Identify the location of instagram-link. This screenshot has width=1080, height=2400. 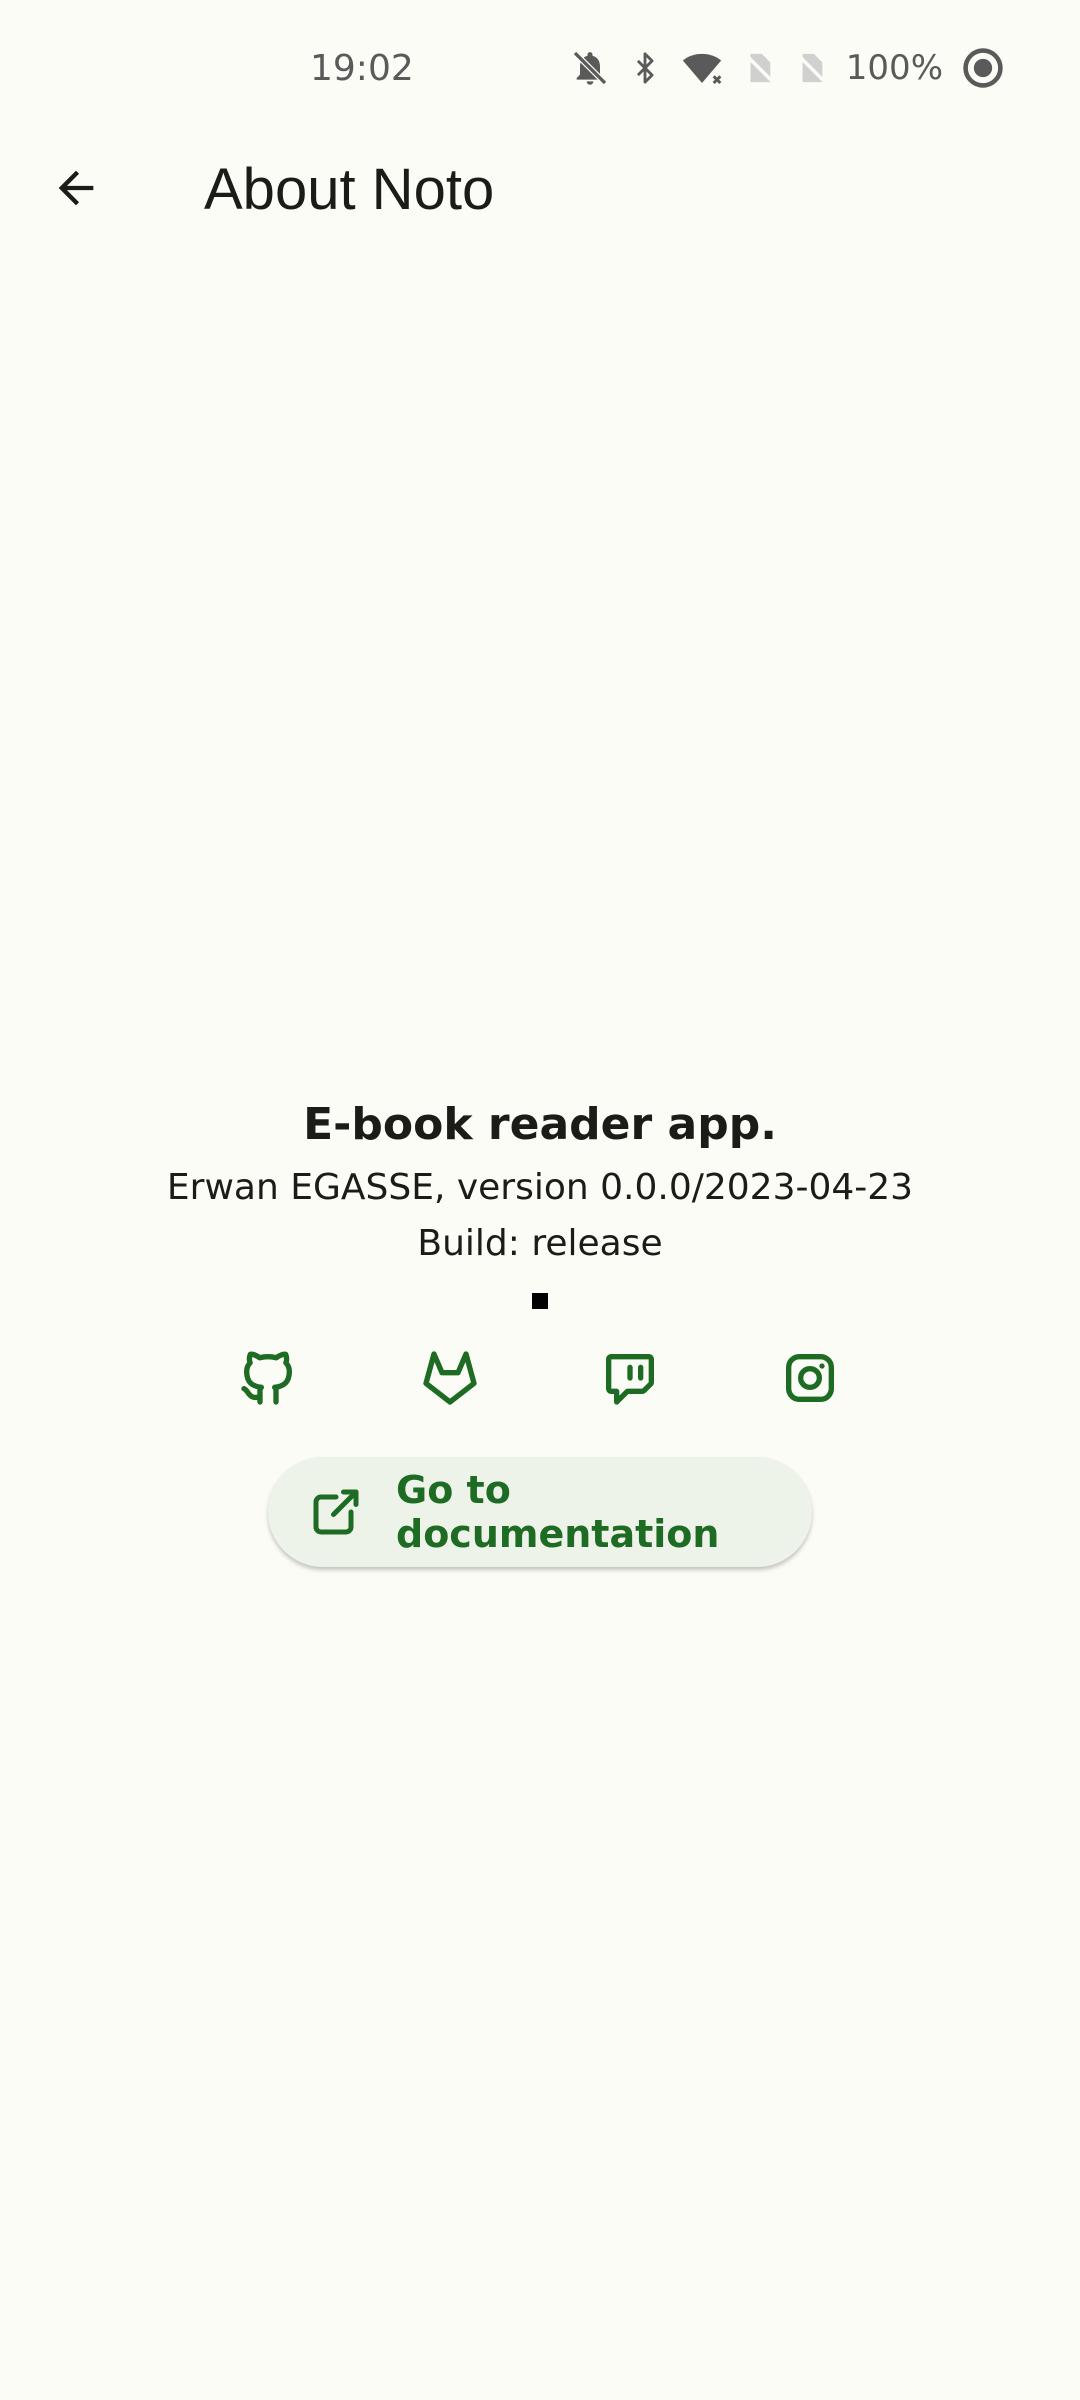
(810, 1380).